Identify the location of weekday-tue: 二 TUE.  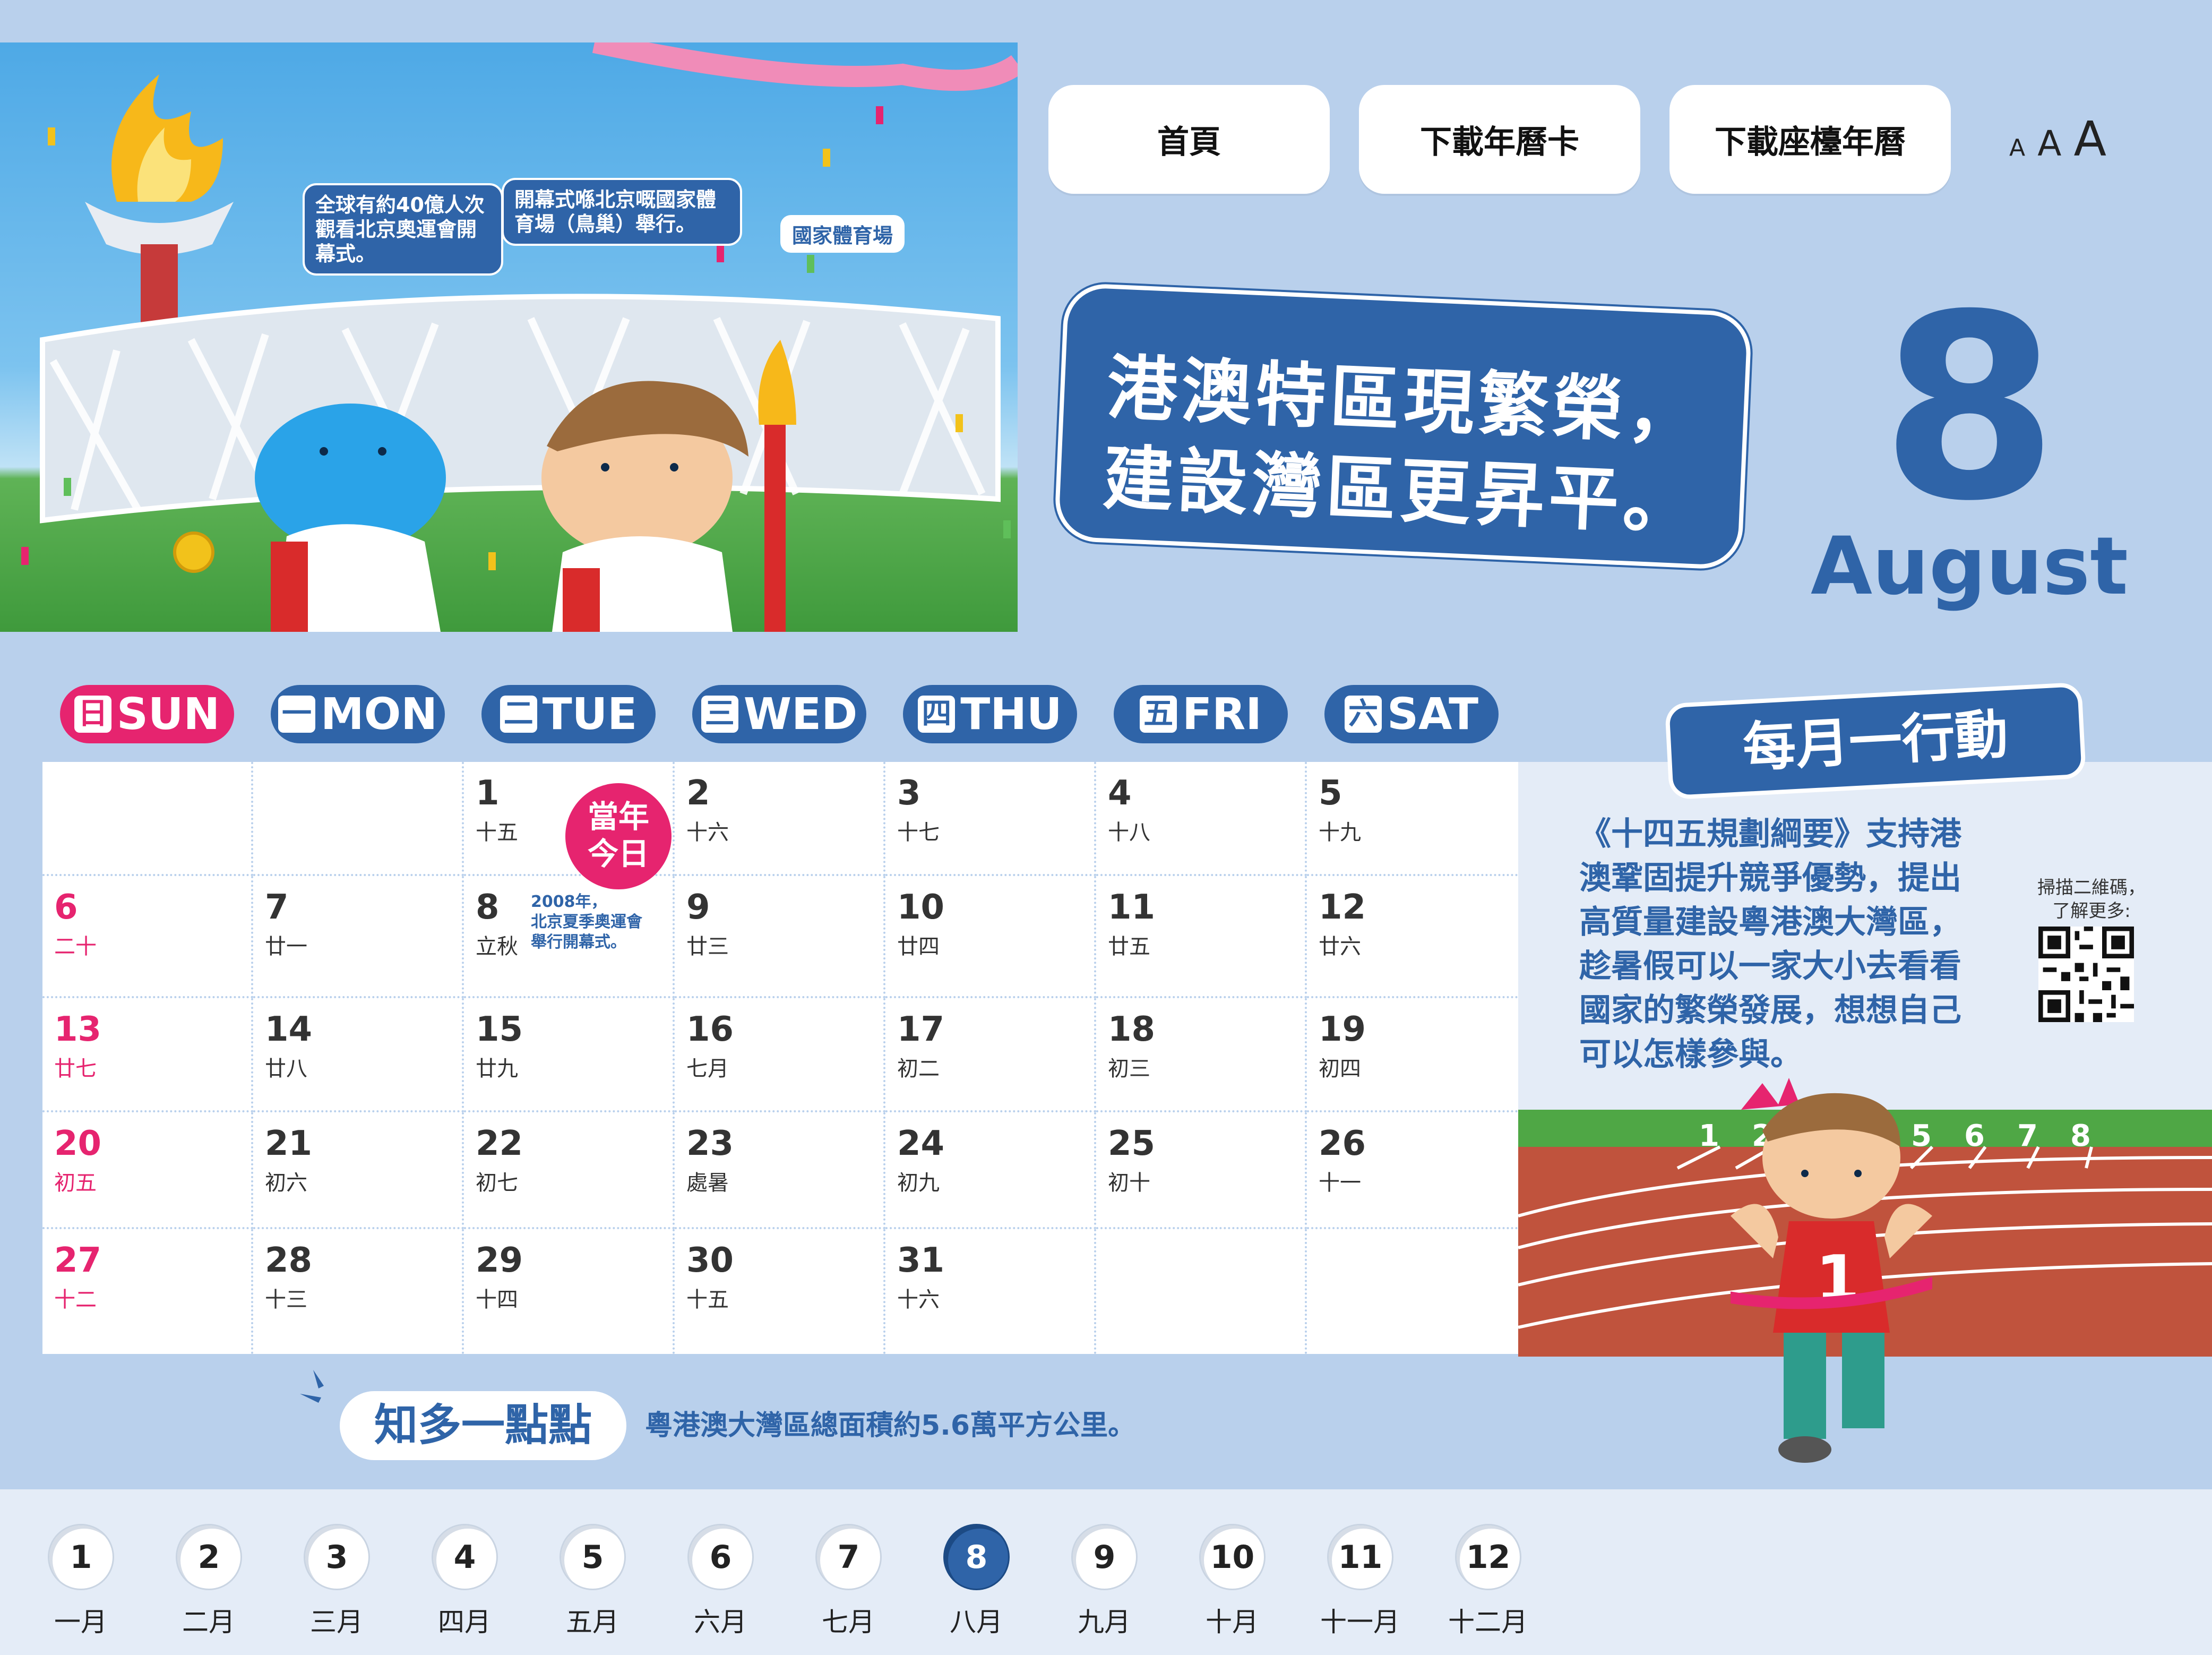
(568, 714).